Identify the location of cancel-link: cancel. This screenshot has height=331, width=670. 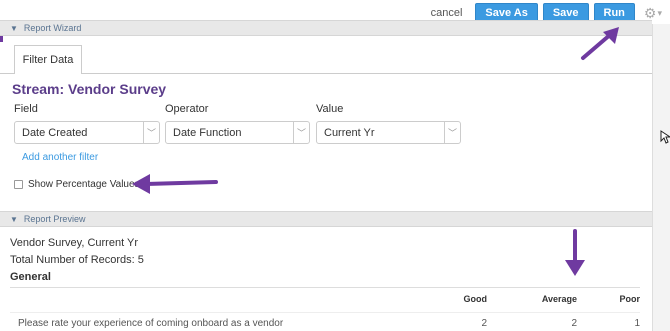
(447, 13).